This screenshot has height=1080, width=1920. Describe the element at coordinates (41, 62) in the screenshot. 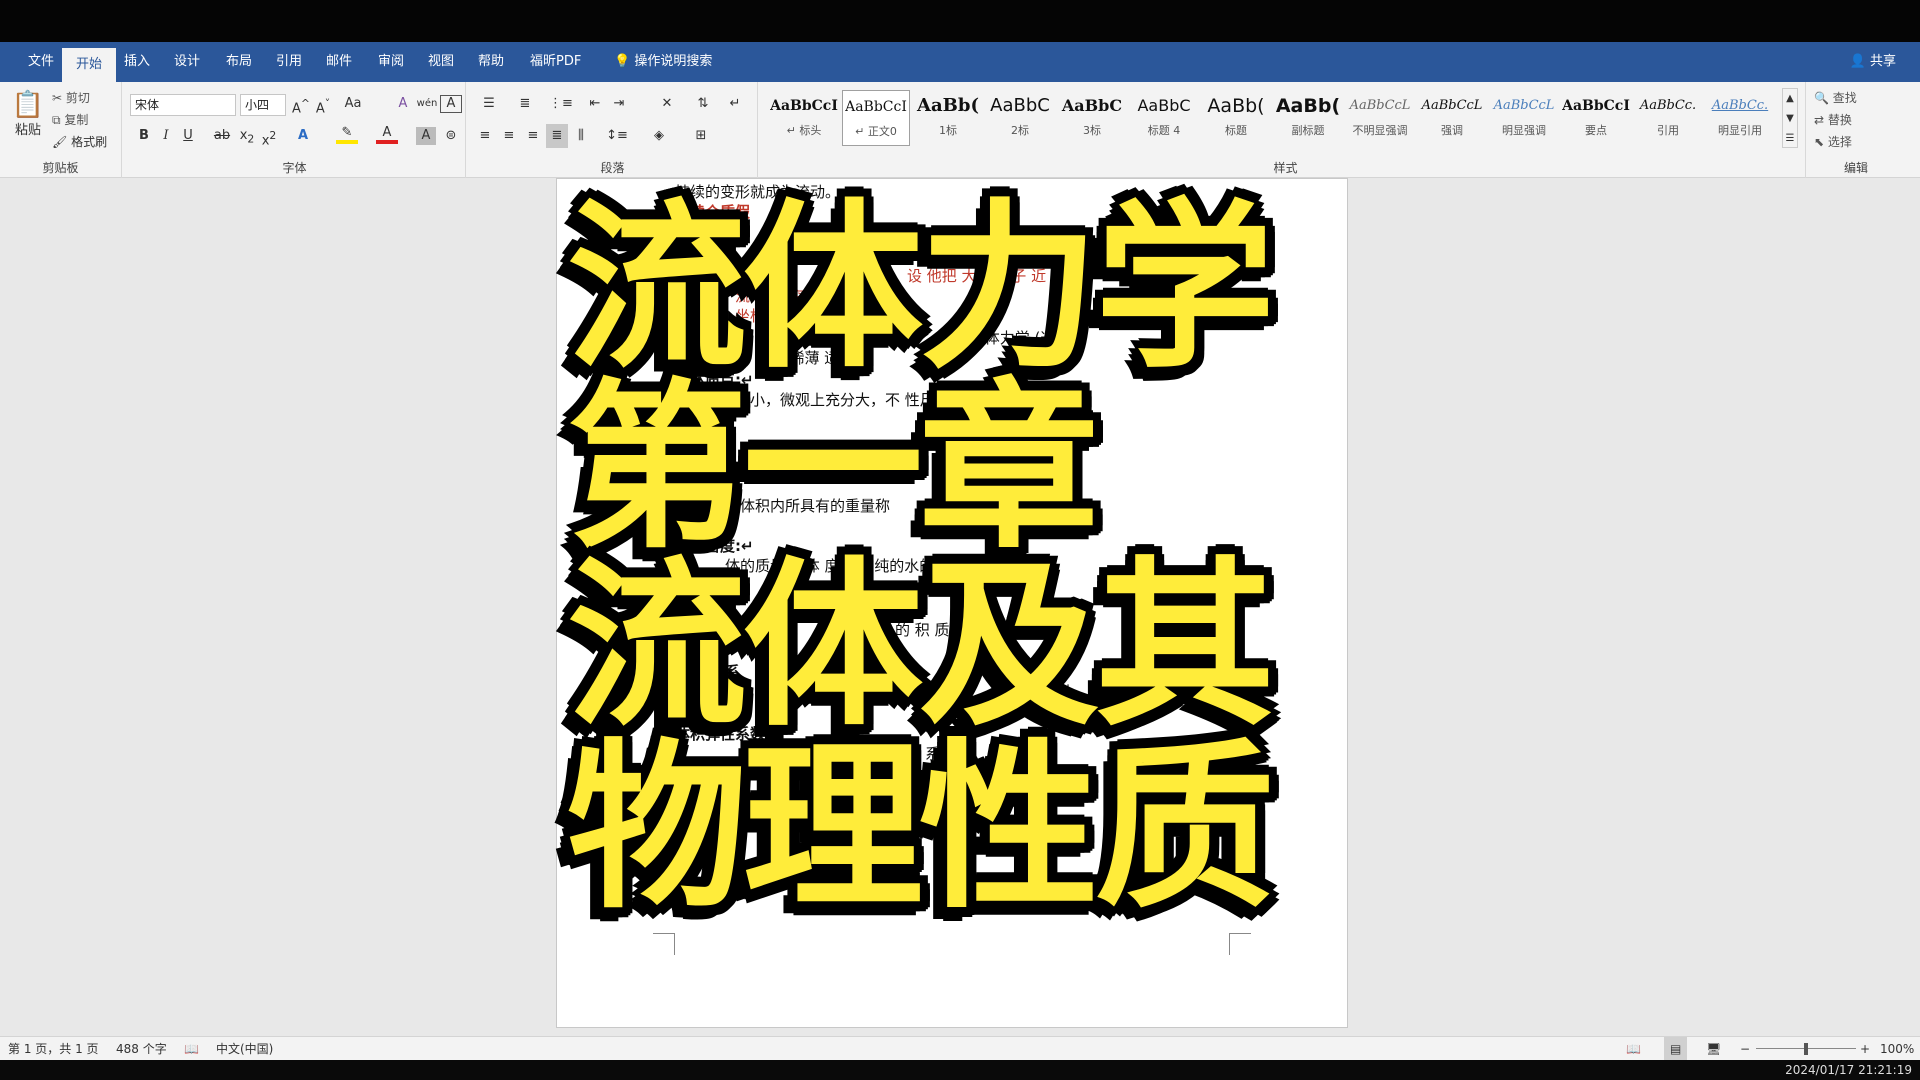

I see `tab-file: 文件` at that location.